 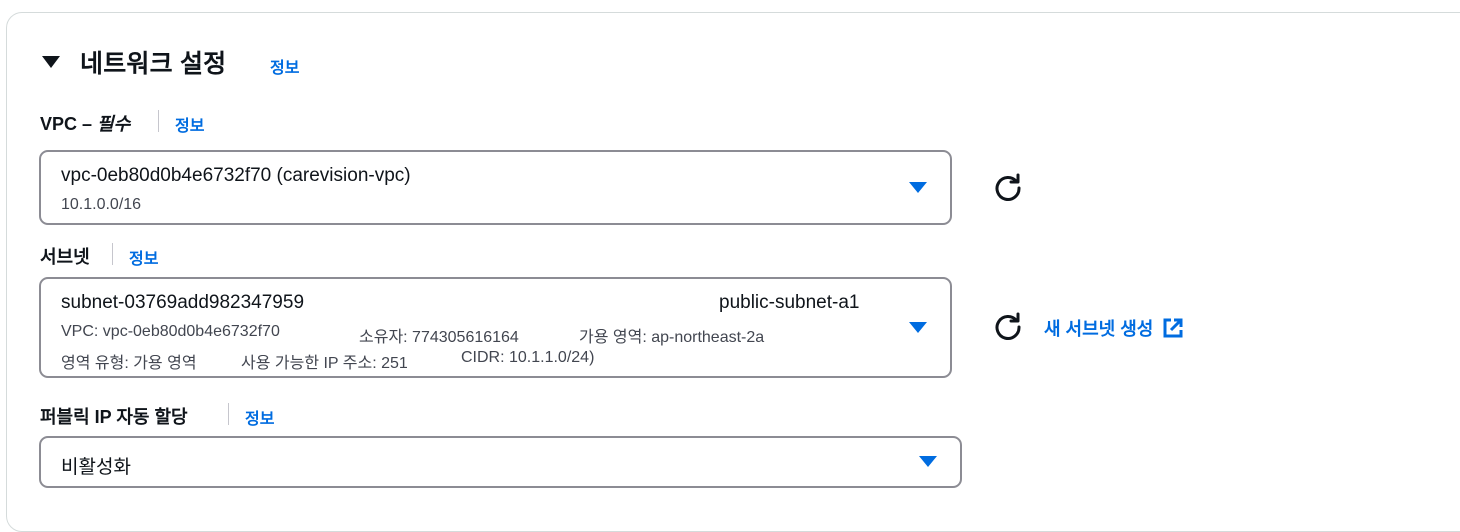 What do you see at coordinates (189, 124) in the screenshot?
I see `vpc-info-link: 정보` at bounding box center [189, 124].